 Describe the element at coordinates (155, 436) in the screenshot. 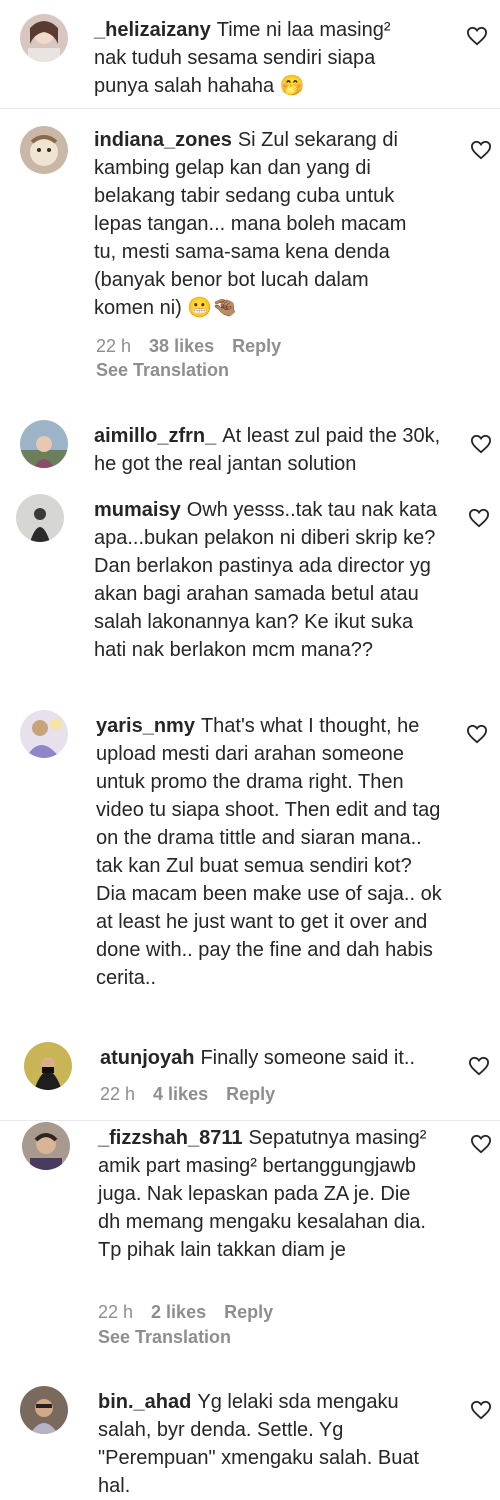

I see `username-link: aimillo_zfrn_` at that location.